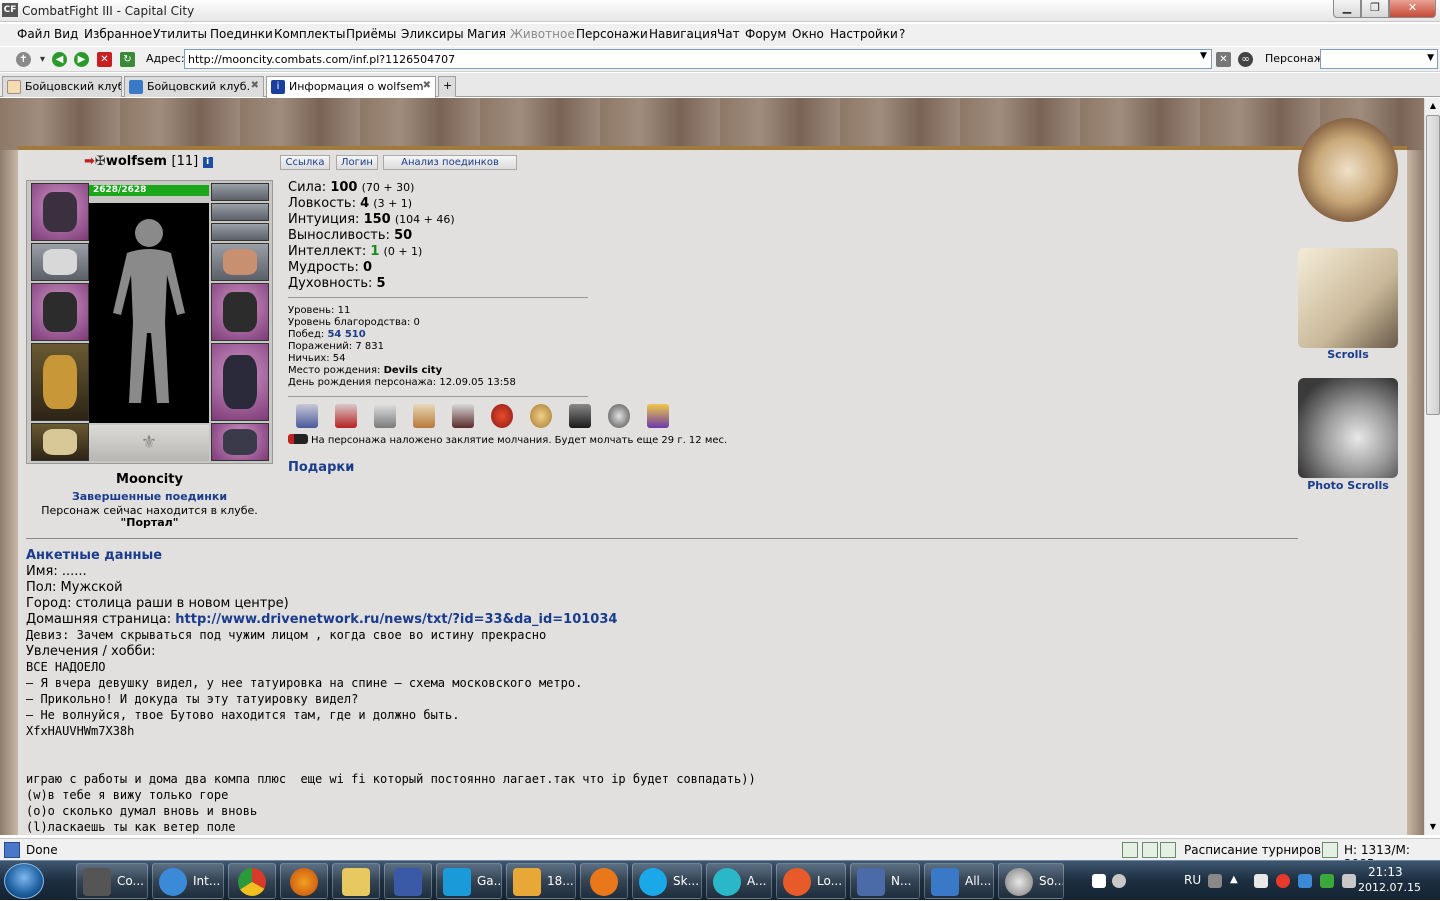 The image size is (1440, 901). Describe the element at coordinates (60, 212) in the screenshot. I see `helmet-slot` at that location.